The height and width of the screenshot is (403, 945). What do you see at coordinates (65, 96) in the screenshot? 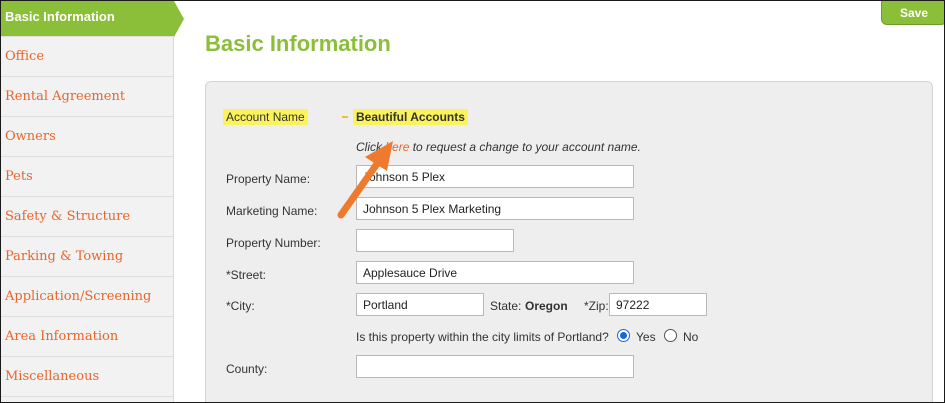
I see `sidebar-item-label: Rental Agreement` at bounding box center [65, 96].